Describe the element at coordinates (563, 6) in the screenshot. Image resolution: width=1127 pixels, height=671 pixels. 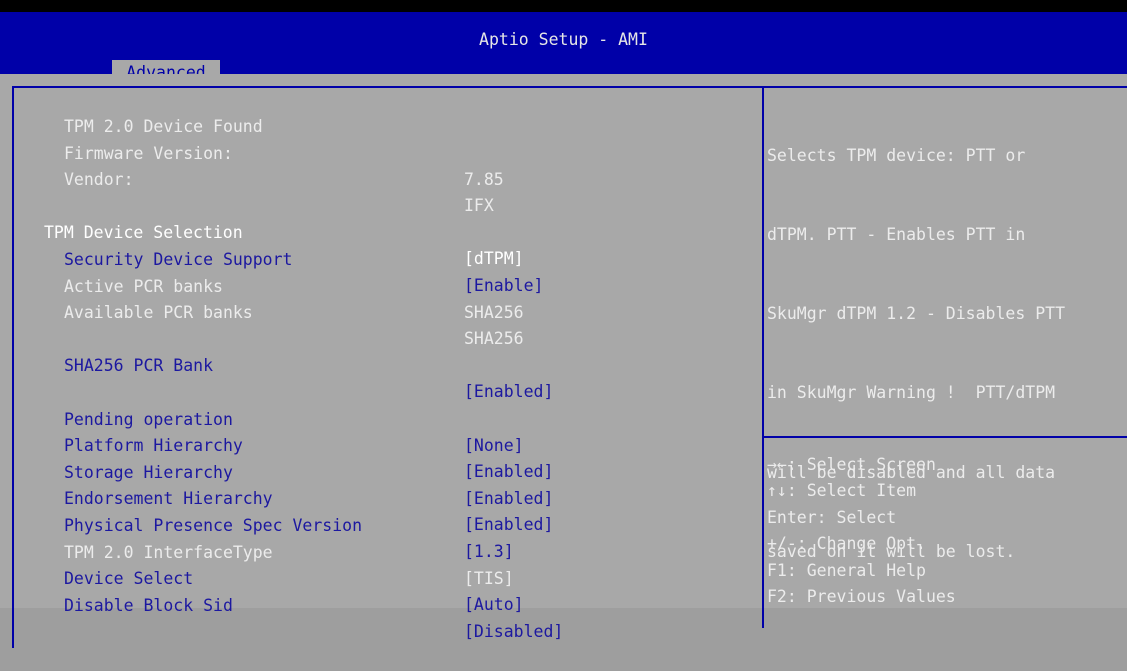
I see `top-border` at that location.